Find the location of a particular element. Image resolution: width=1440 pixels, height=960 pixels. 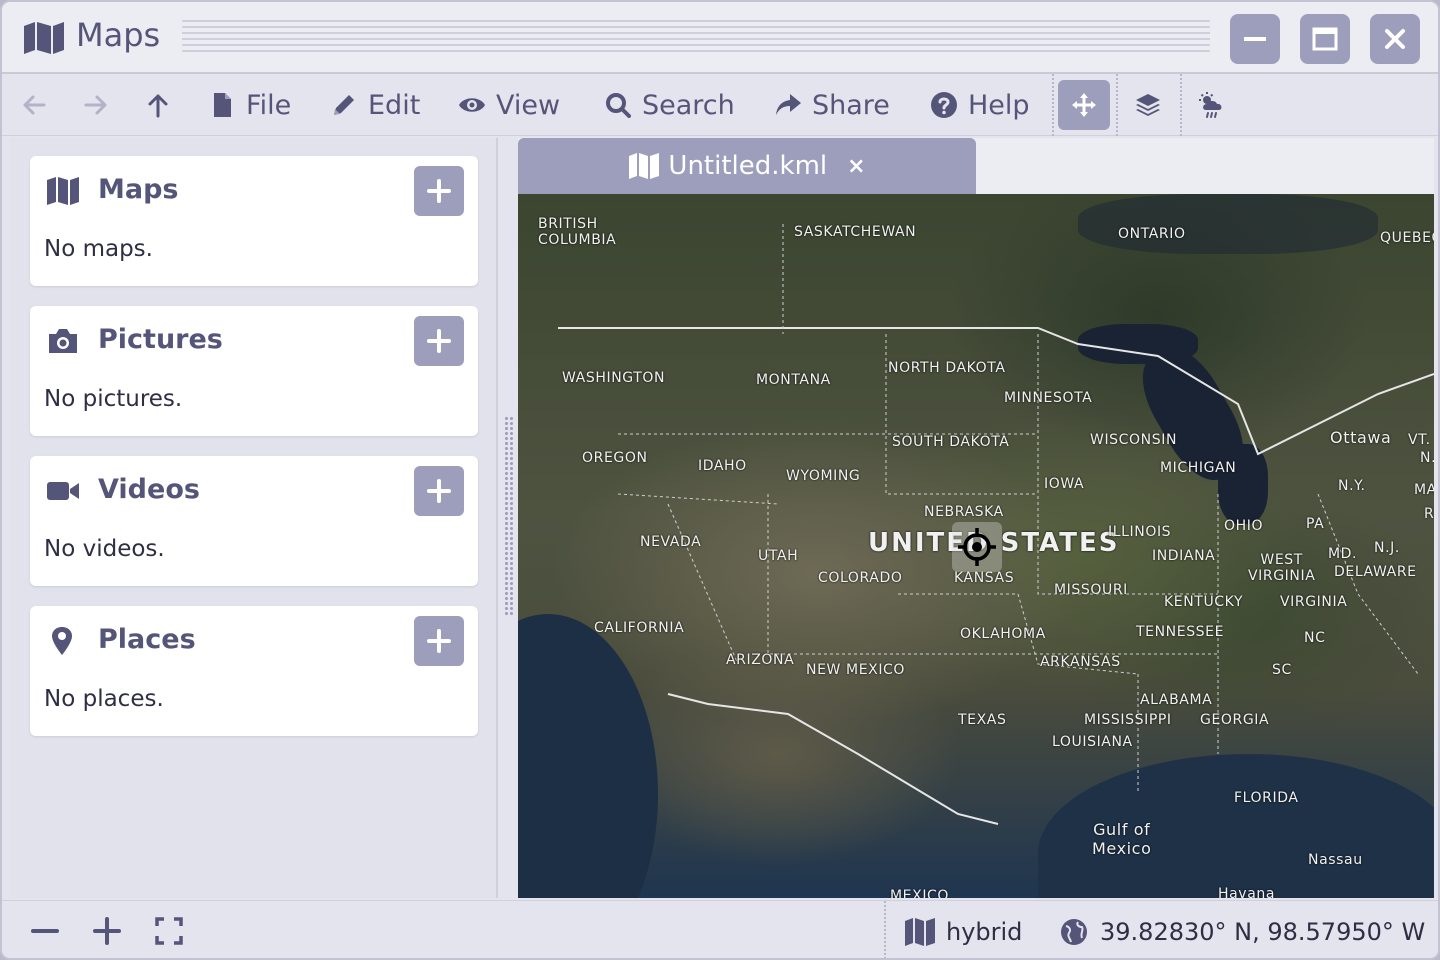

map-center-marker is located at coordinates (977, 547).